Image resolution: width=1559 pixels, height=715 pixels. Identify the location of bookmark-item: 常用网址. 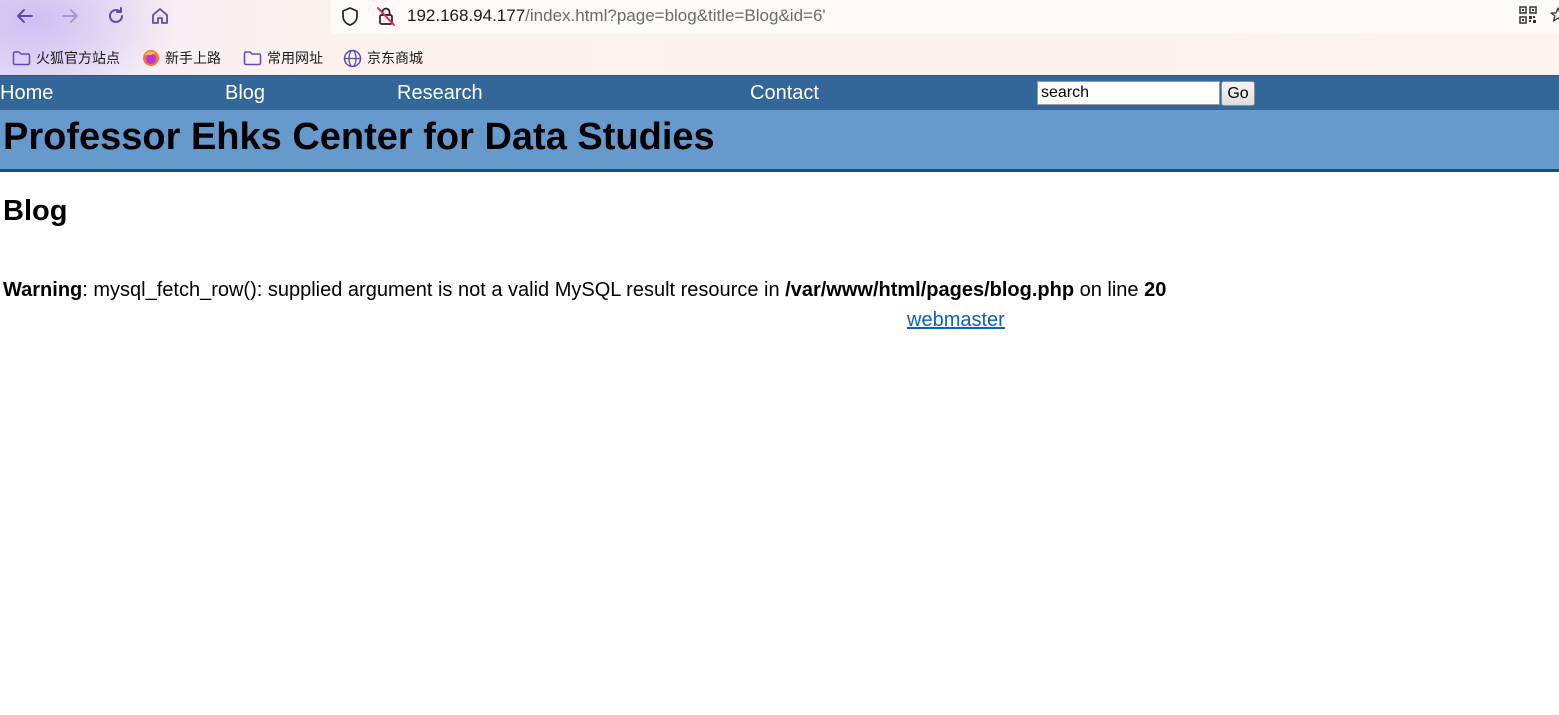
(283, 58).